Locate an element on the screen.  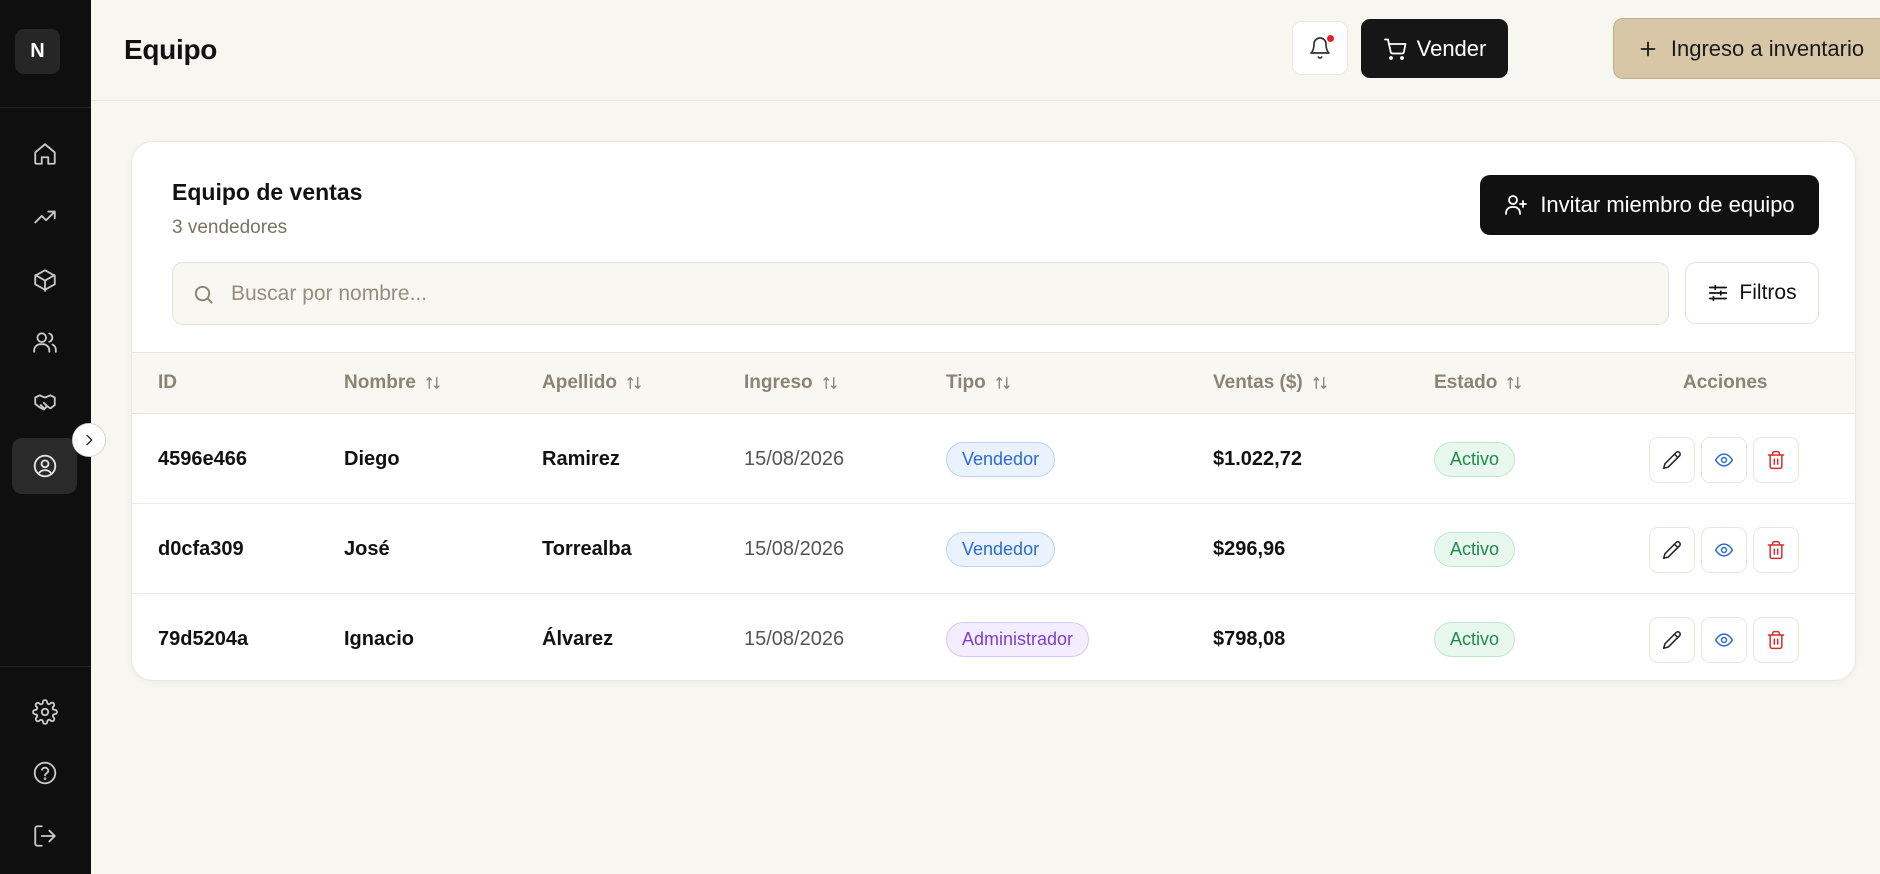
plus-icon is located at coordinates (1648, 48).